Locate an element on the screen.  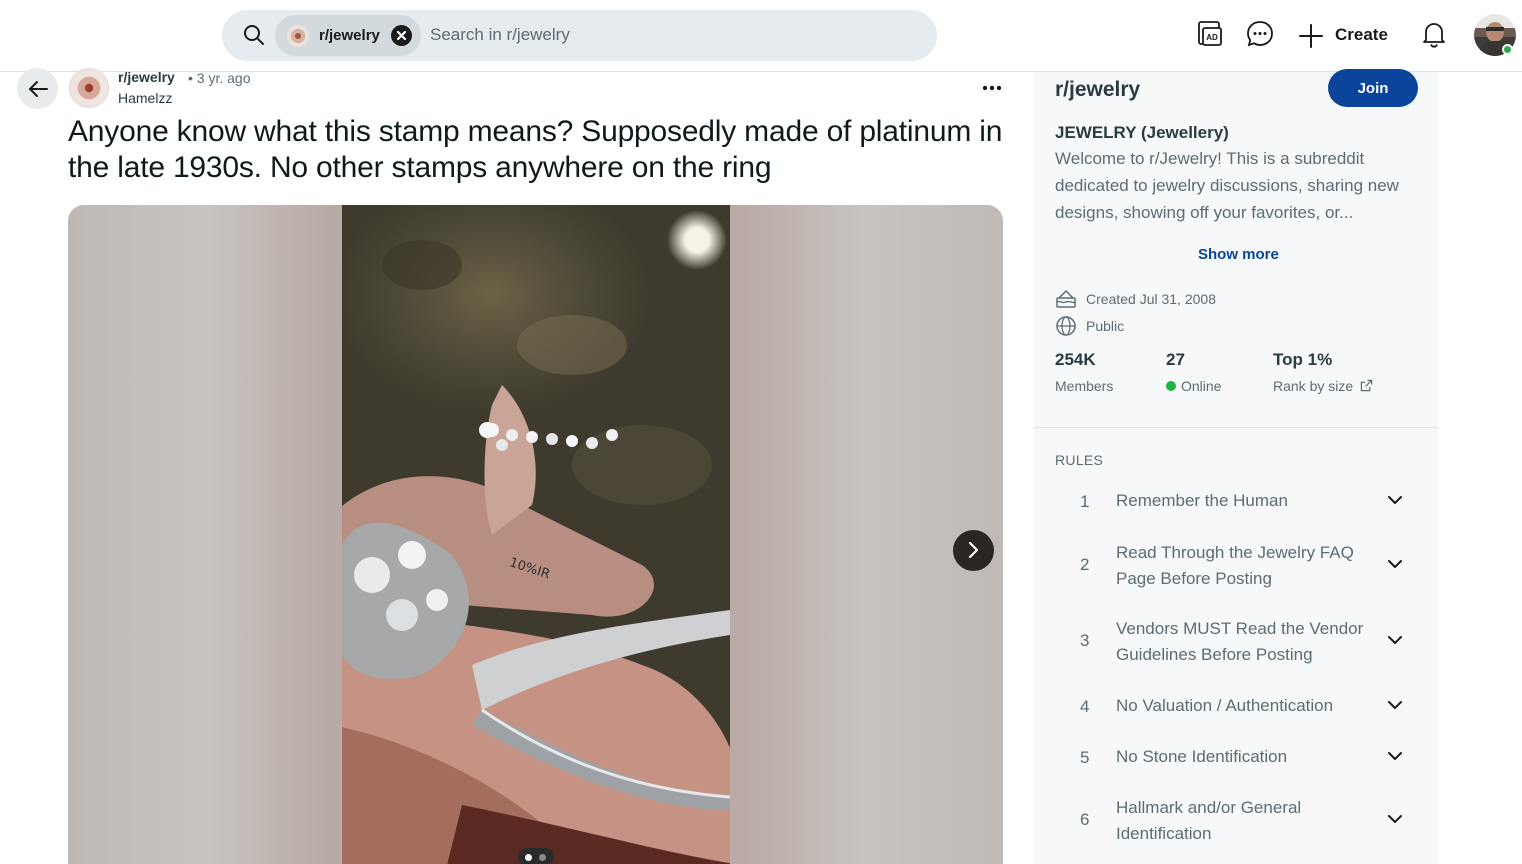
rule-number: 1 is located at coordinates (1085, 501).